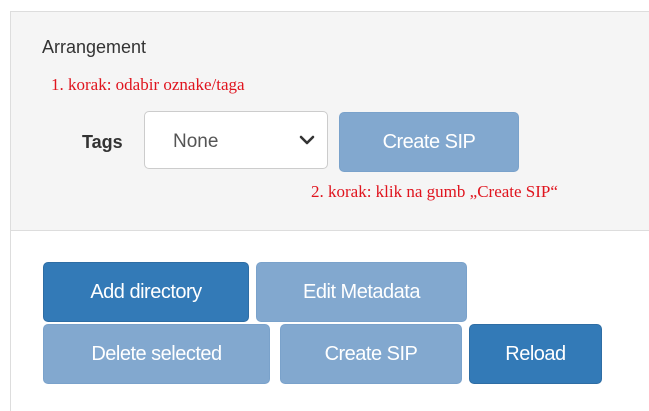 Image resolution: width=649 pixels, height=411 pixels. Describe the element at coordinates (156, 354) in the screenshot. I see `delete-selected-button: Delete selected` at that location.